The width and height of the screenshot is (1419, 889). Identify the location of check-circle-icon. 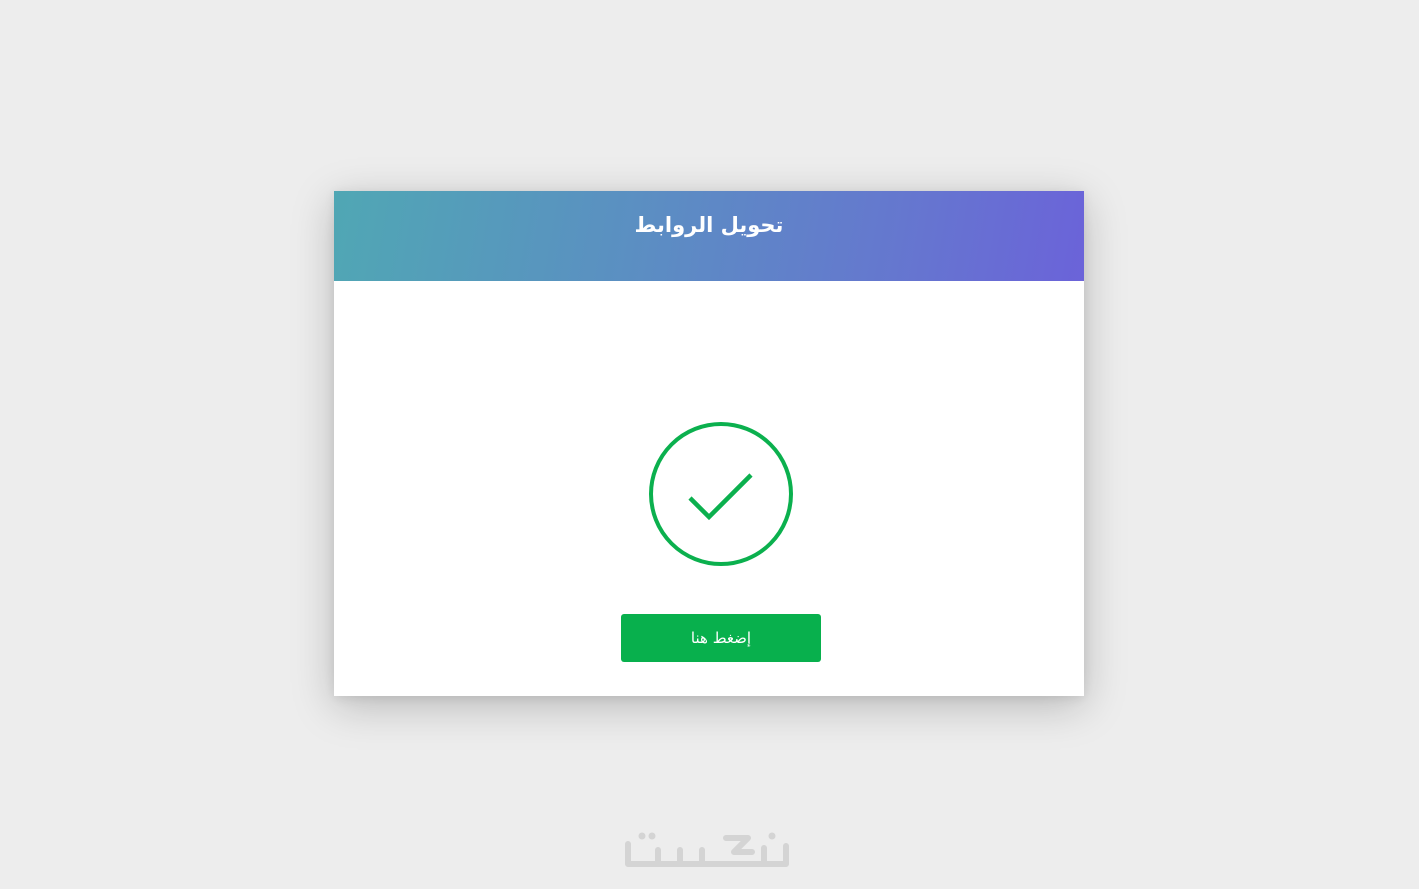
(721, 494).